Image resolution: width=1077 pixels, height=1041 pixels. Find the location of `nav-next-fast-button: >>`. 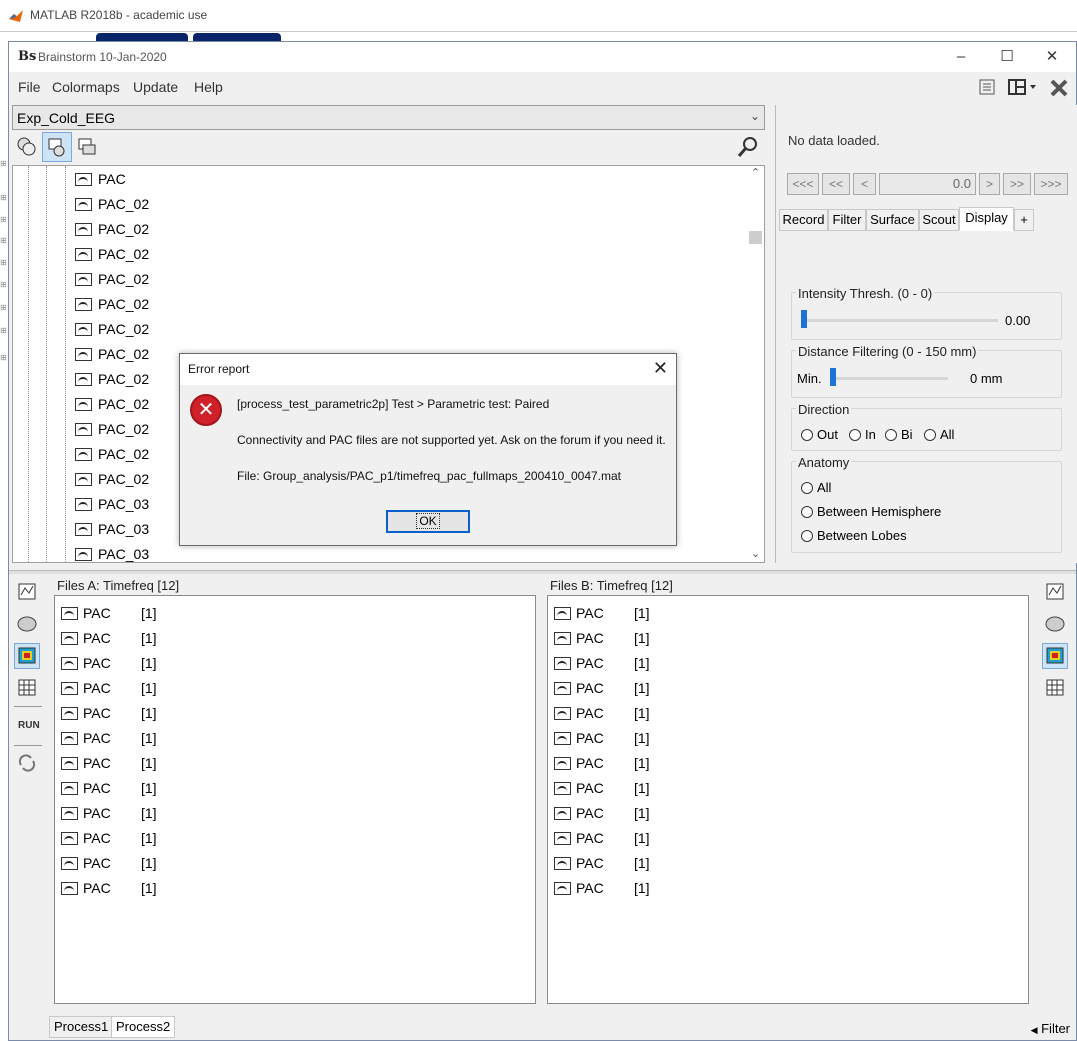

nav-next-fast-button: >> is located at coordinates (1017, 184).